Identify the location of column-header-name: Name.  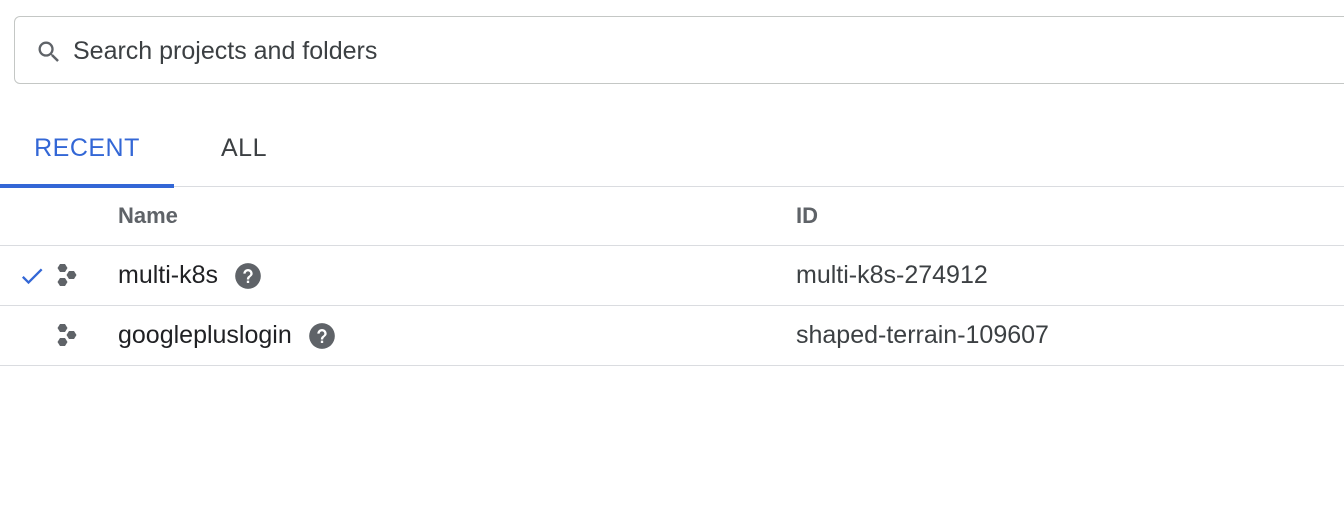
(148, 216).